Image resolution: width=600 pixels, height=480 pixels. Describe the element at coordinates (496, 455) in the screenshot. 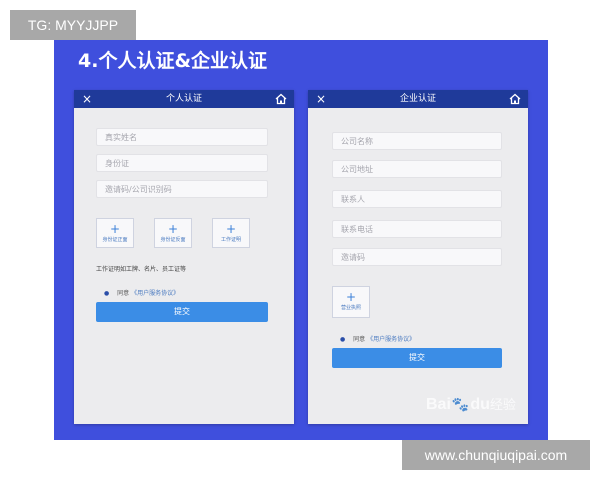

I see `url-watermark-badge: www.chunqiuqipai.com` at that location.